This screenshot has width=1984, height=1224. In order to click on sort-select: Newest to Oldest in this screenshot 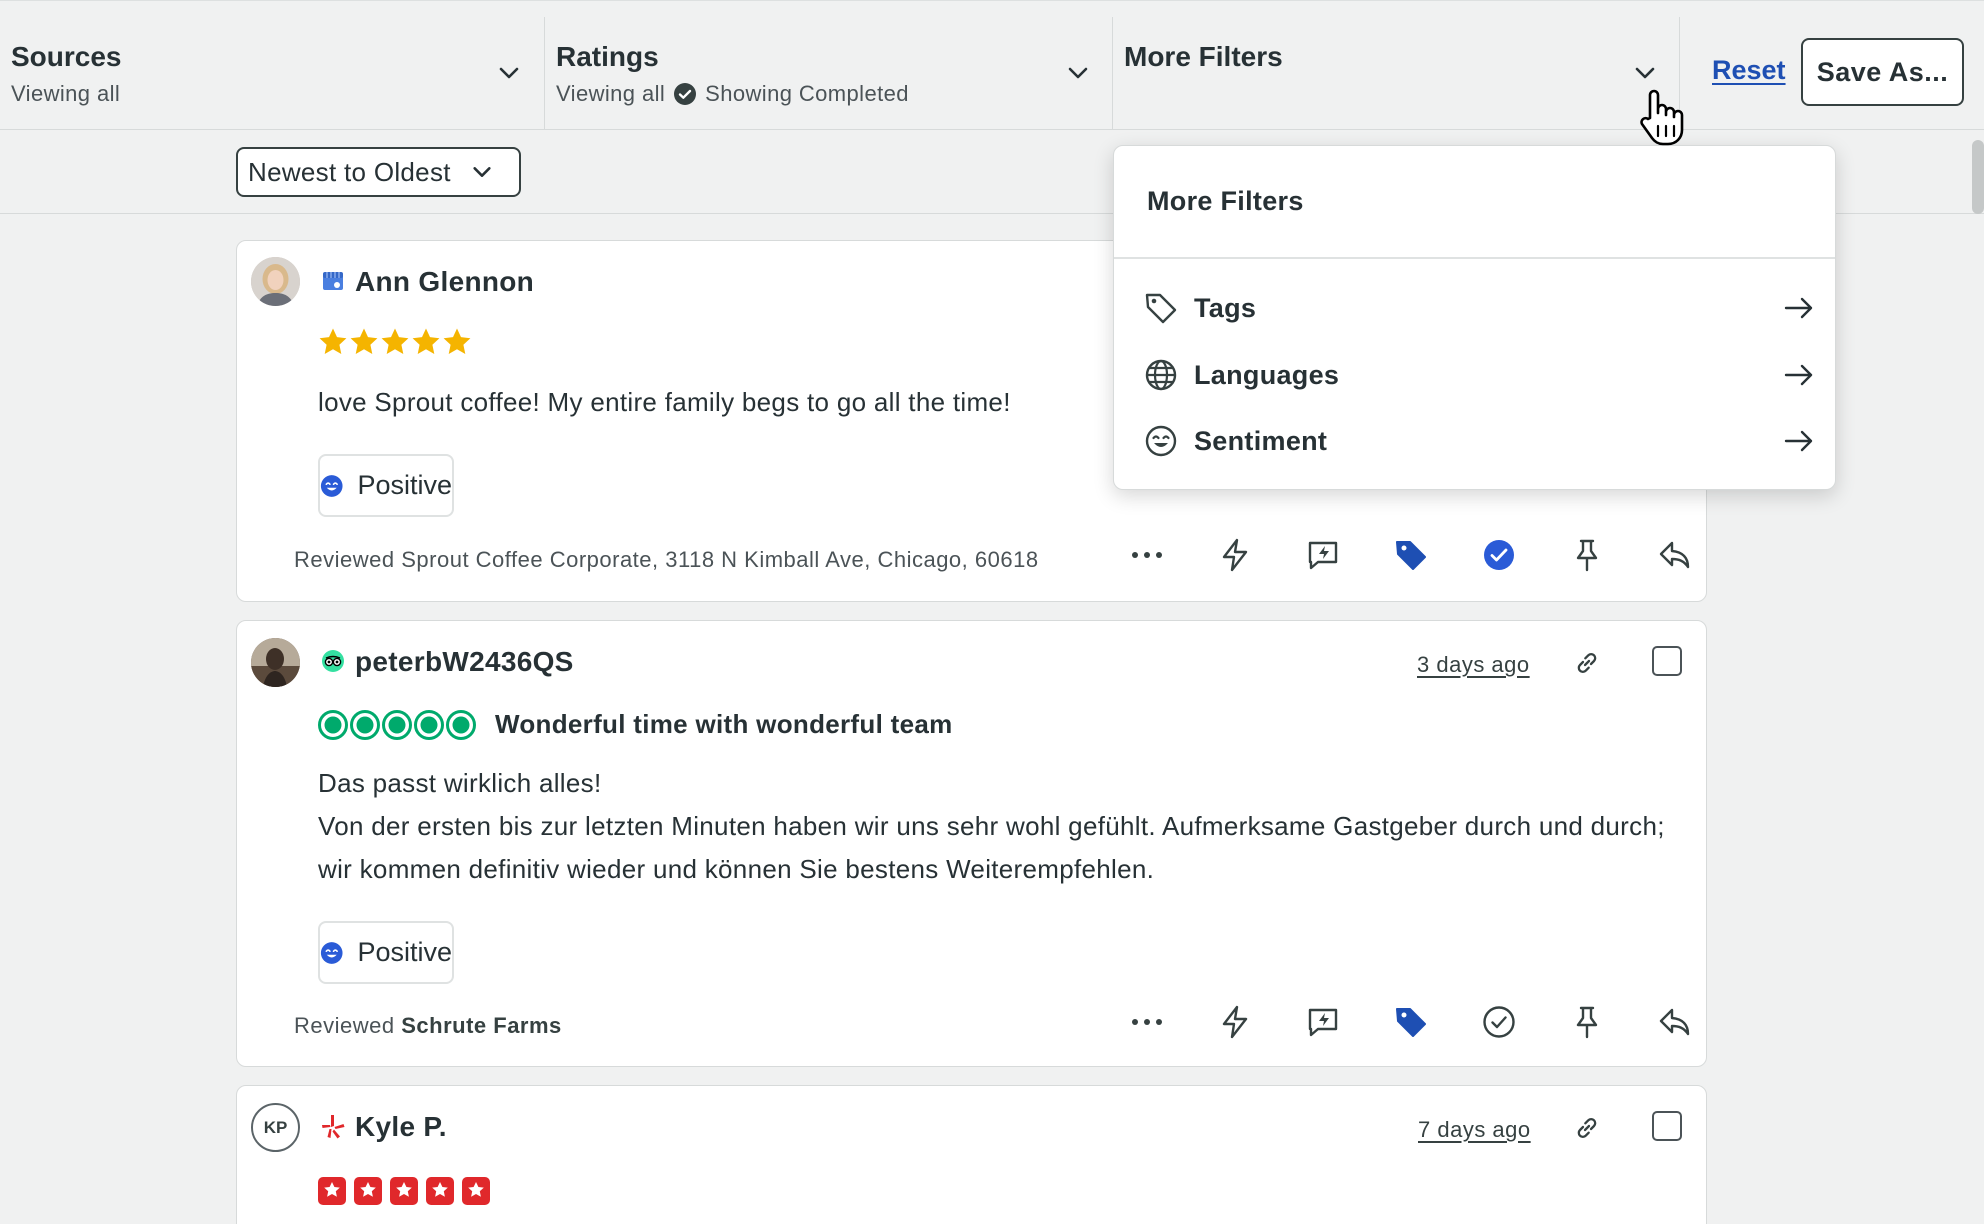, I will do `click(378, 172)`.